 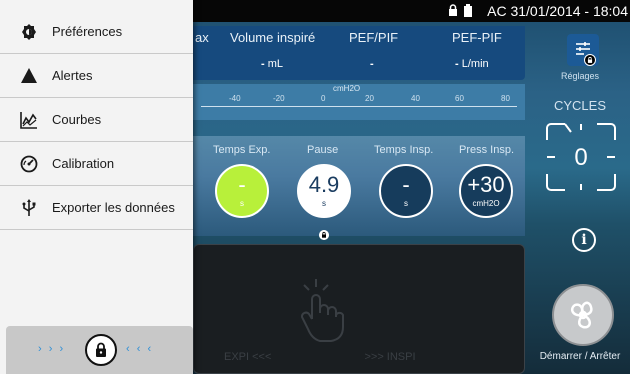 I want to click on measure-label-pef-minus-pif: PEF-PIF, so click(x=477, y=37).